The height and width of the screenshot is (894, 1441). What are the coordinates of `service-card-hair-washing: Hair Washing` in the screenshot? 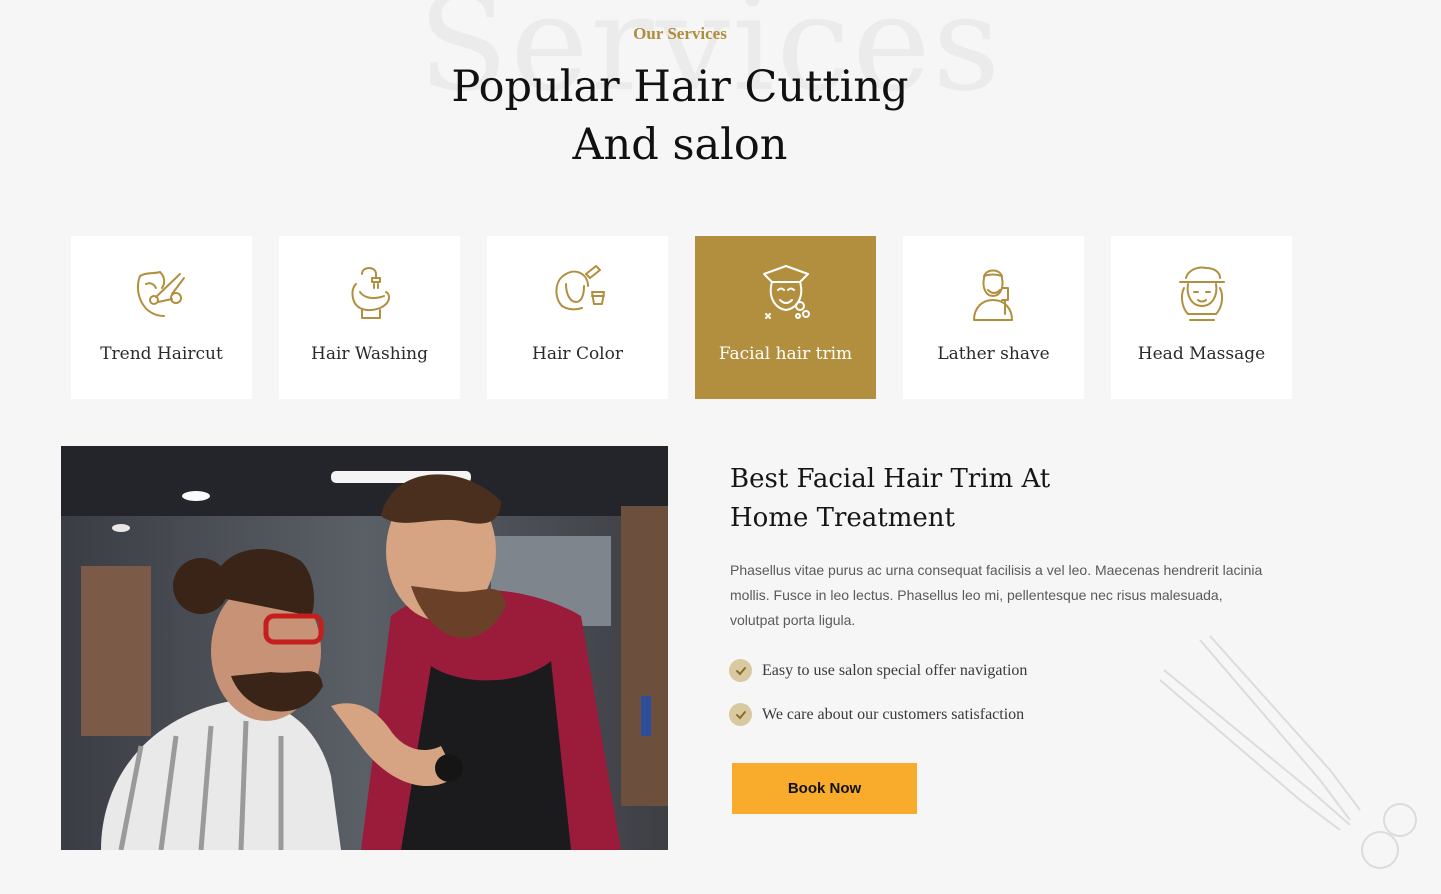 It's located at (369, 317).